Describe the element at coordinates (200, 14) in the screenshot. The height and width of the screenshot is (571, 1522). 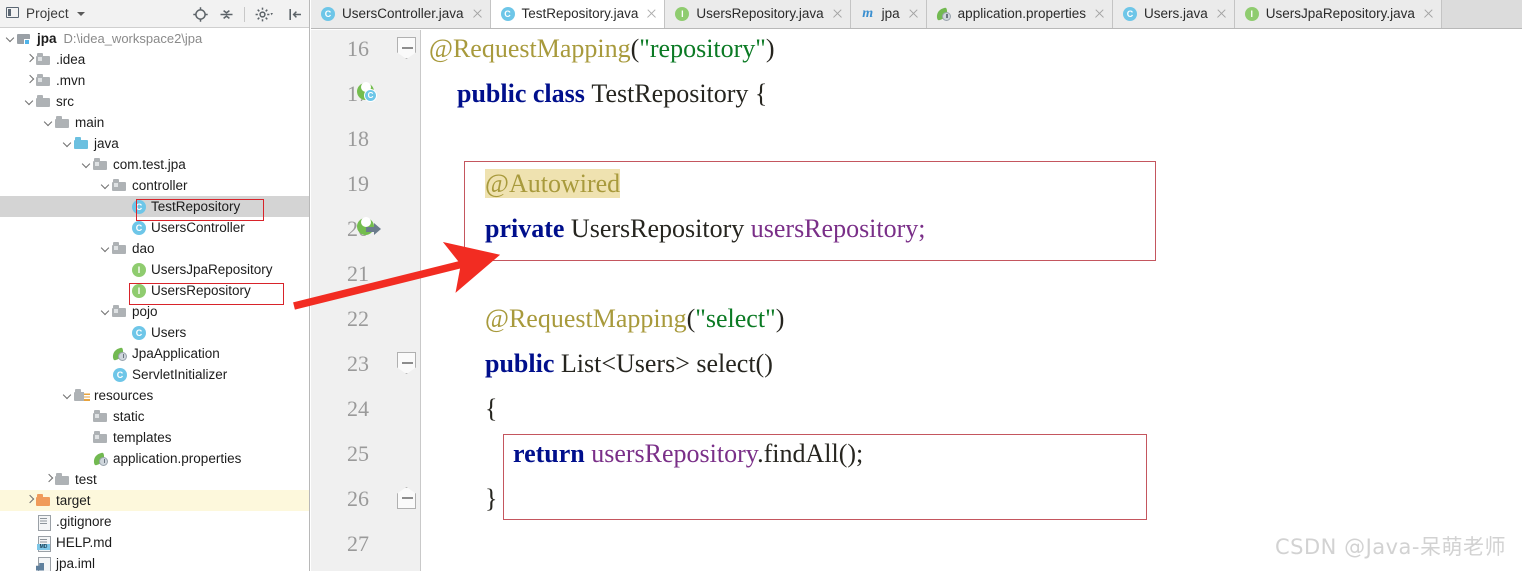
I see `locate-in-tree-icon` at that location.